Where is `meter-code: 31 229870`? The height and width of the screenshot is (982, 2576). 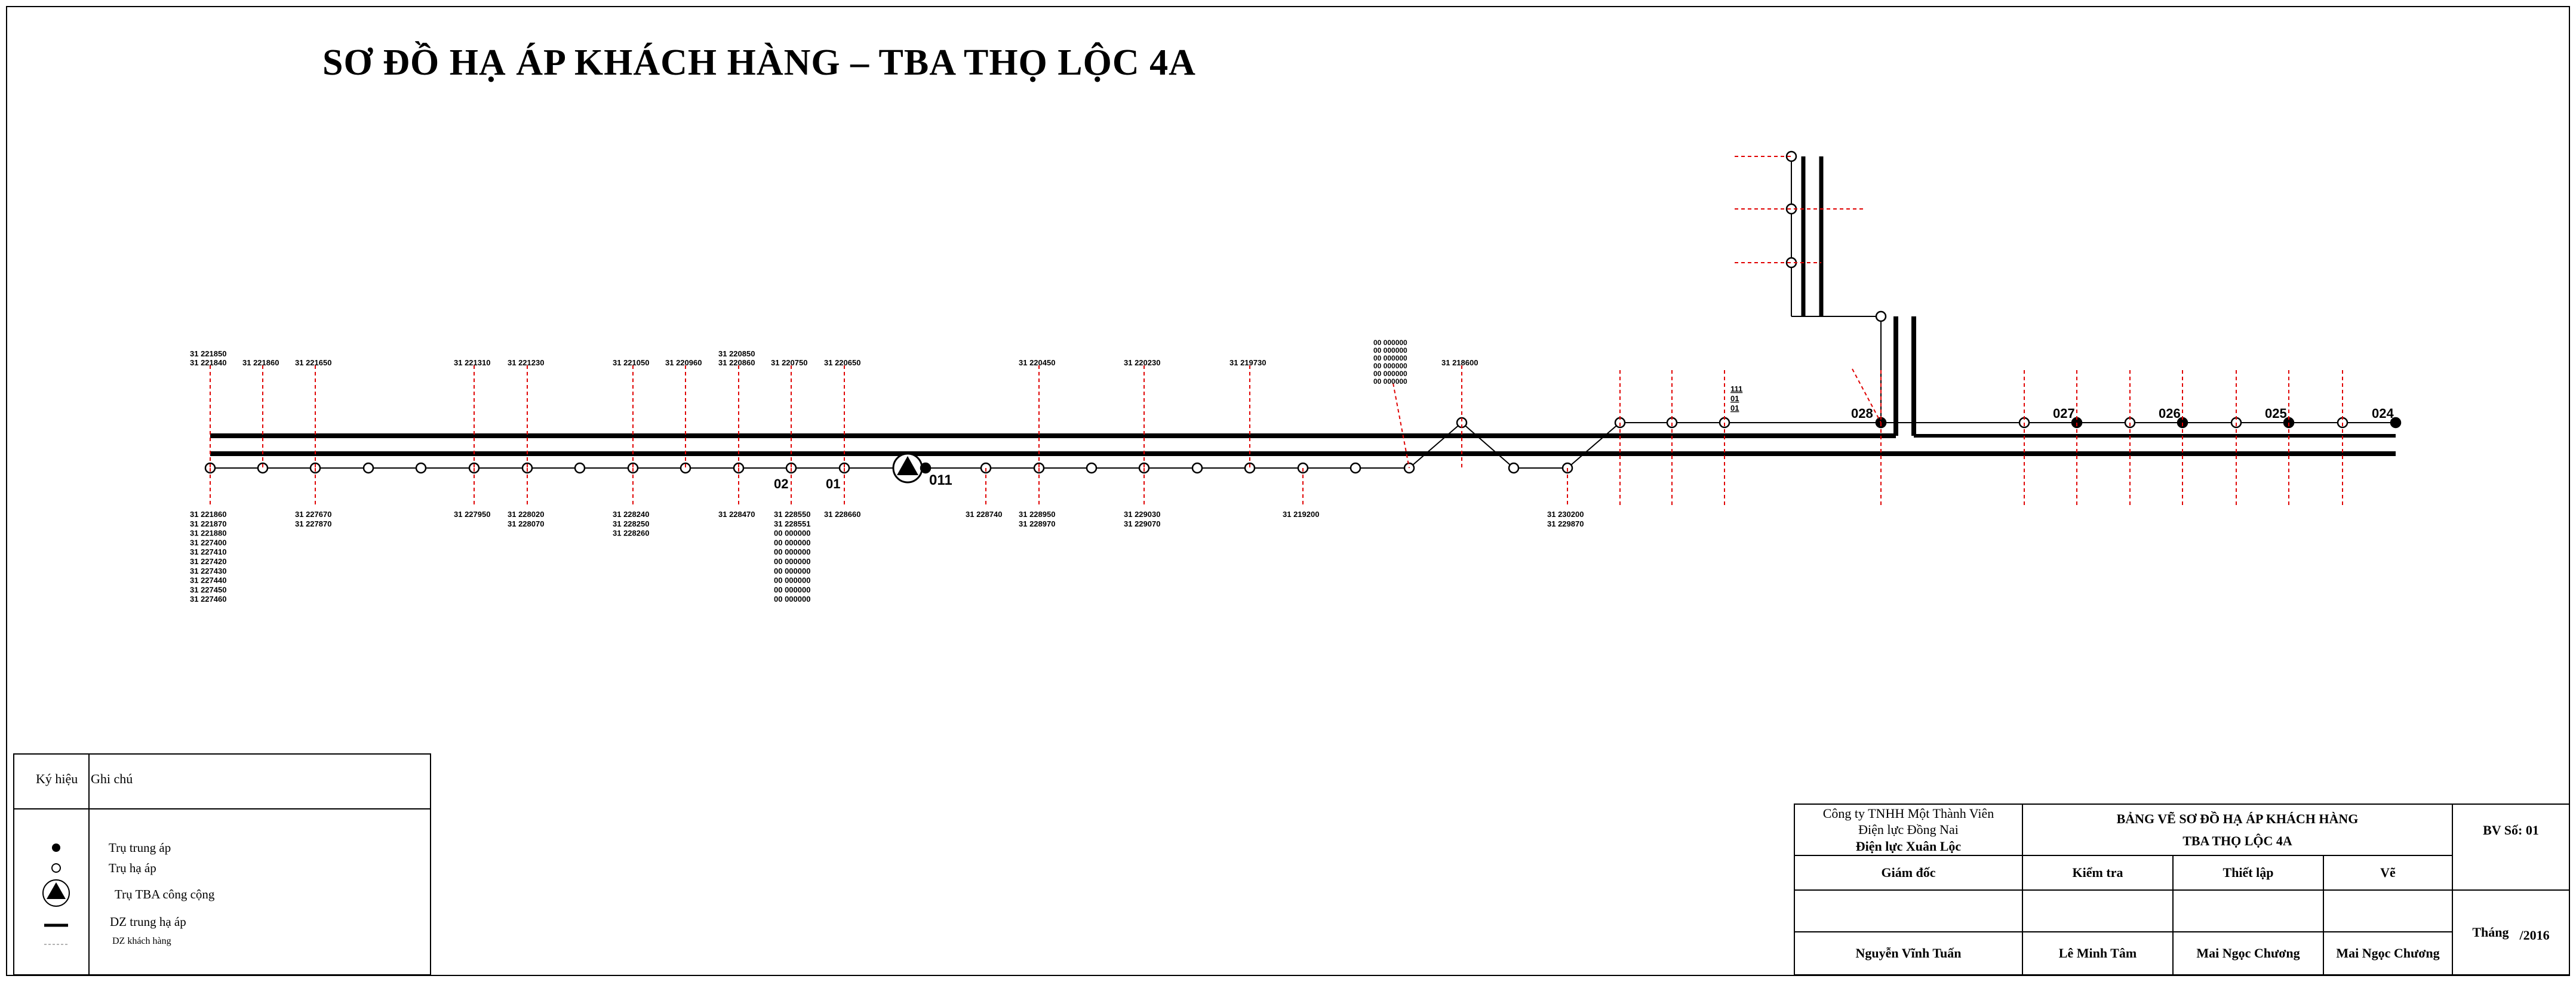
meter-code: 31 229870 is located at coordinates (1565, 523).